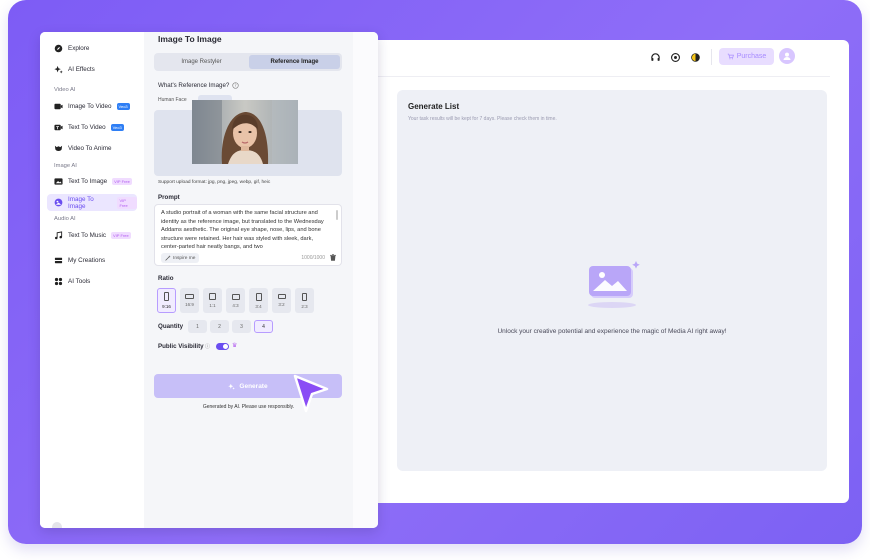 The width and height of the screenshot is (870, 560). Describe the element at coordinates (263, 326) in the screenshot. I see `quantity-option-4: 4` at that location.